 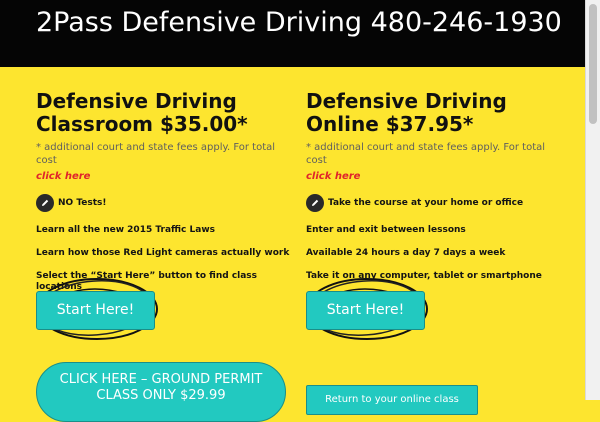 I want to click on online-heading: Defensive Driving Online $37.95*, so click(x=406, y=112).